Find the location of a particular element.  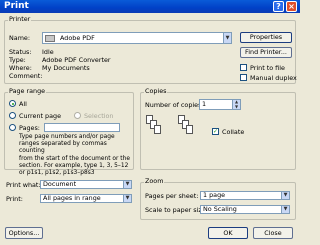

comment-label: Comment: is located at coordinates (26, 76).